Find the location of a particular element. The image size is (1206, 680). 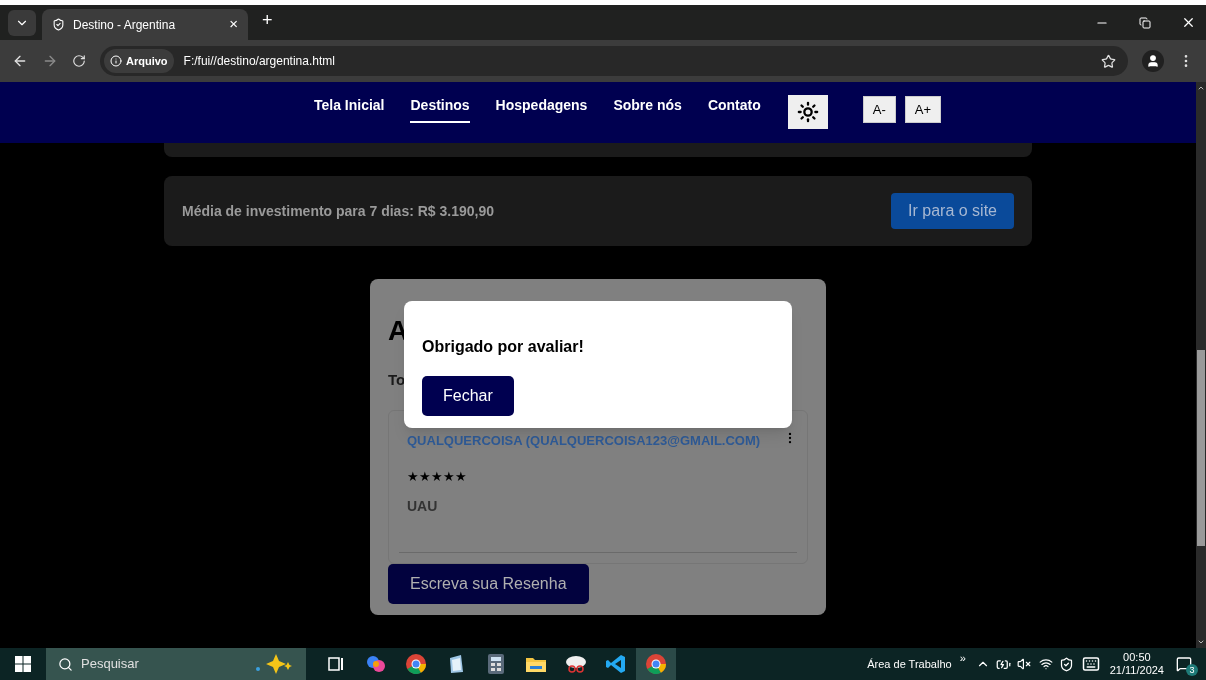

site-info-chip: Arquivo is located at coordinates (139, 61).